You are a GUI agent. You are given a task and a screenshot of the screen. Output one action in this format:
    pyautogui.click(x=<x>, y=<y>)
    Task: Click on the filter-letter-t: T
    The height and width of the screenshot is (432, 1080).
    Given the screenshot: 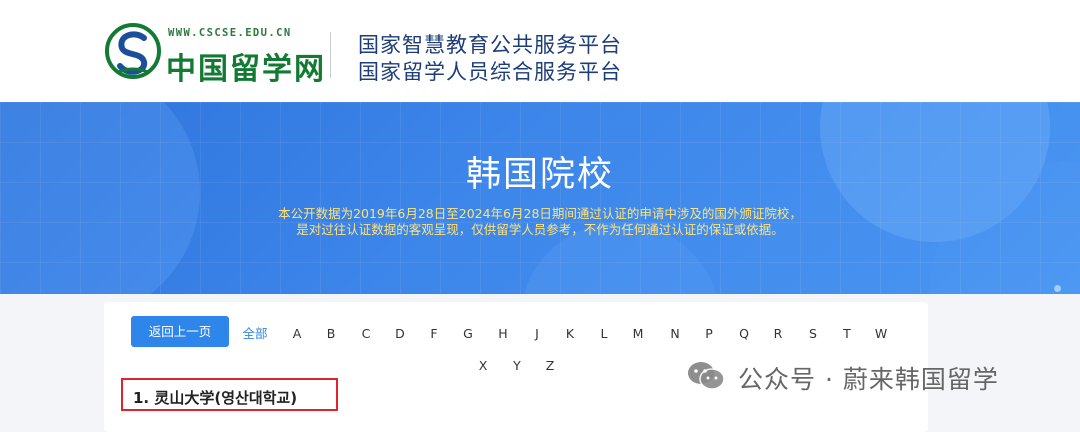 What is the action you would take?
    pyautogui.click(x=847, y=334)
    